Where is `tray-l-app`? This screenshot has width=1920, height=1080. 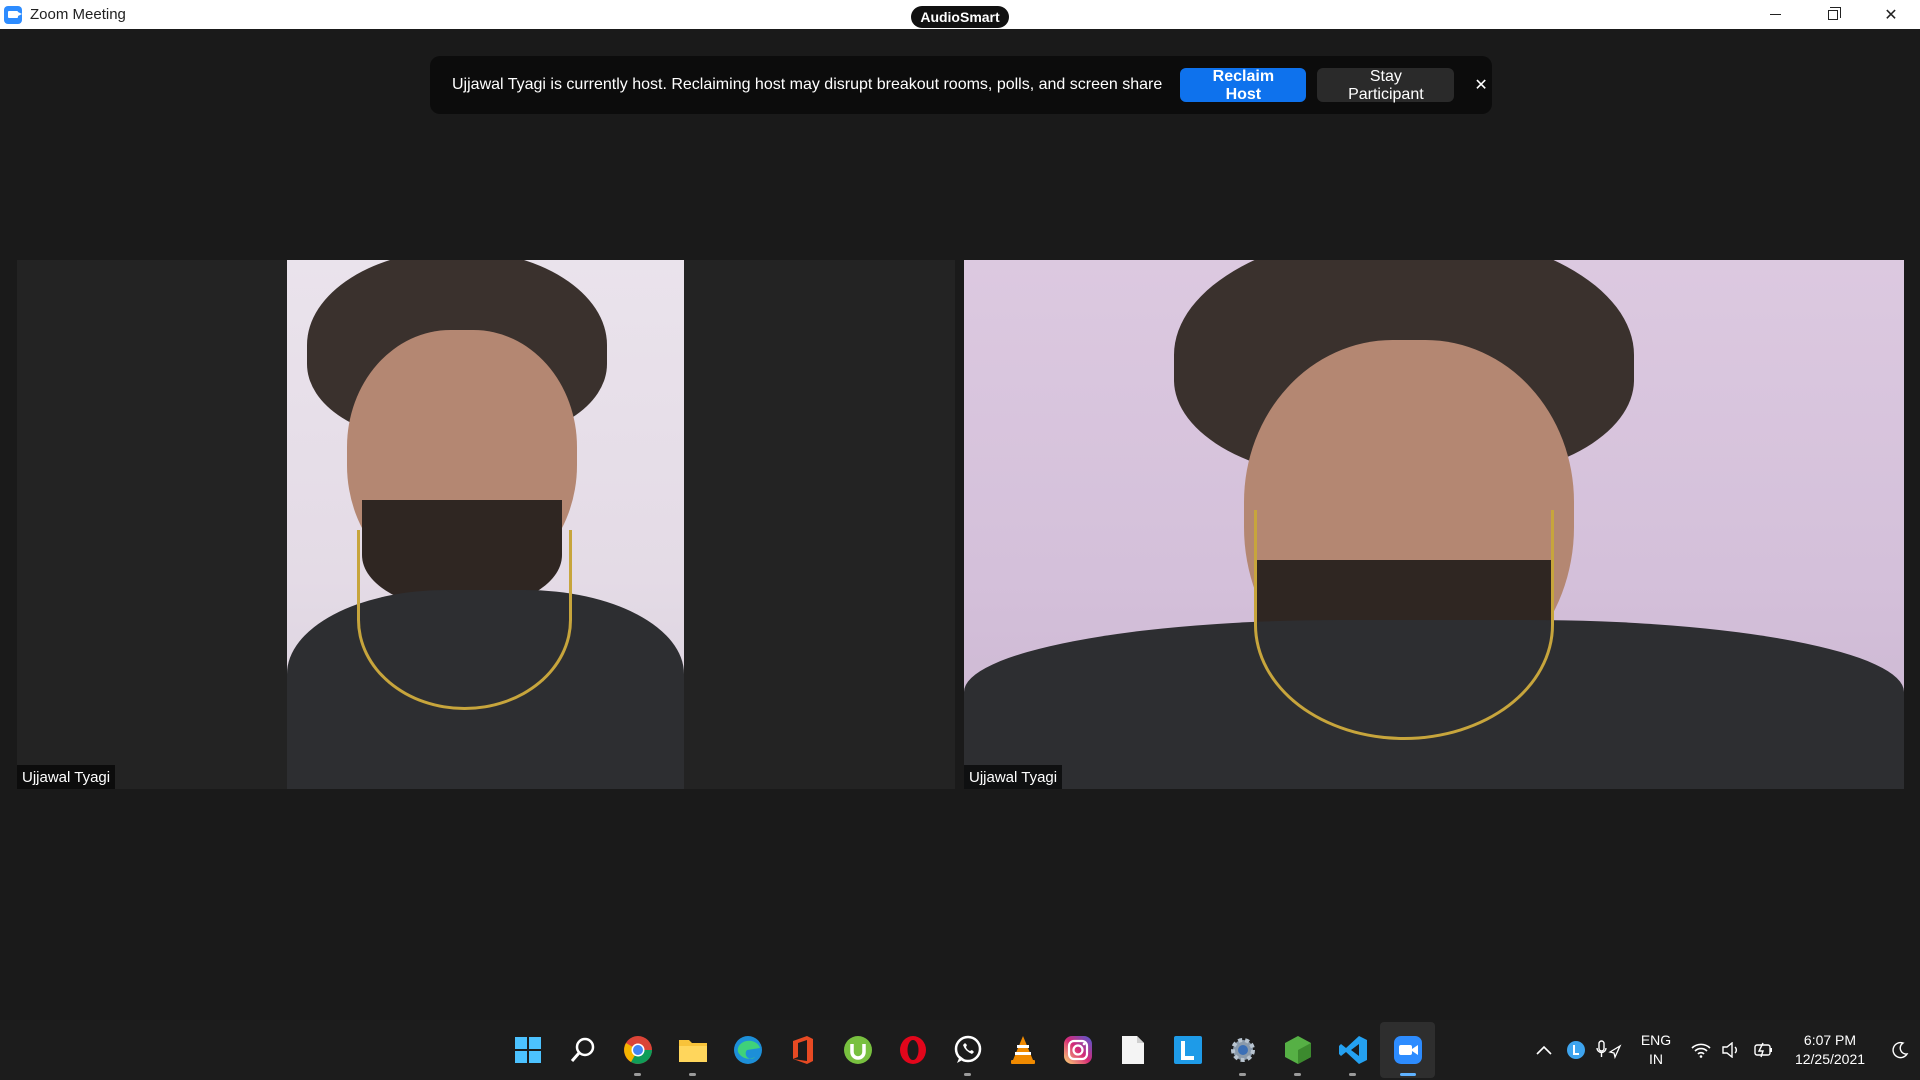 tray-l-app is located at coordinates (1576, 1050).